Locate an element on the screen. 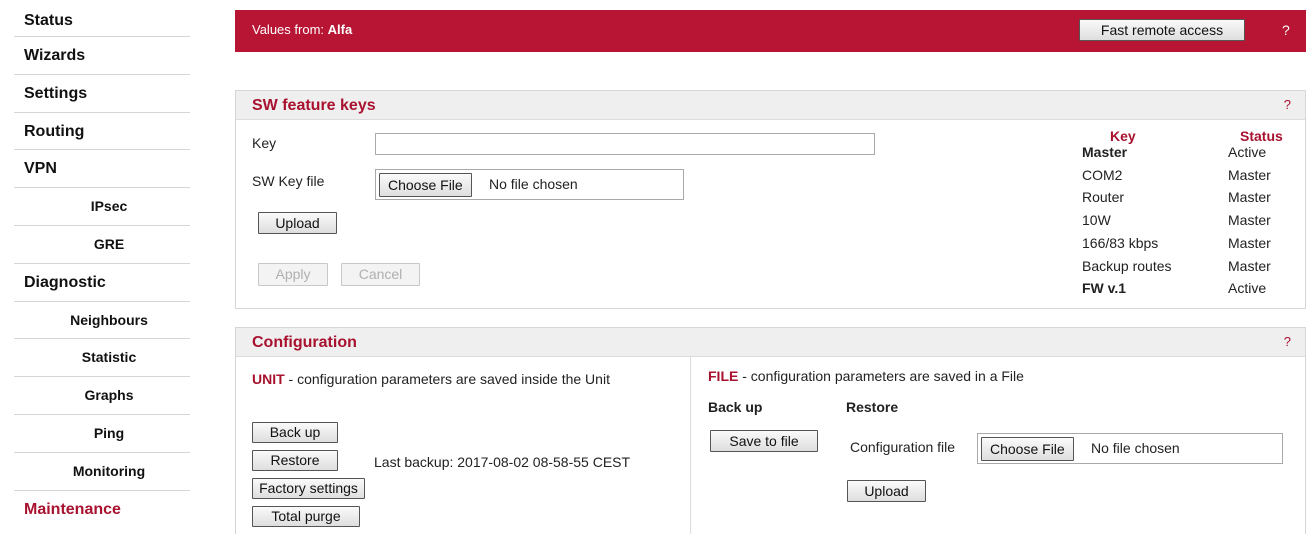 The width and height of the screenshot is (1314, 534). config-upload-button: Upload is located at coordinates (886, 491).